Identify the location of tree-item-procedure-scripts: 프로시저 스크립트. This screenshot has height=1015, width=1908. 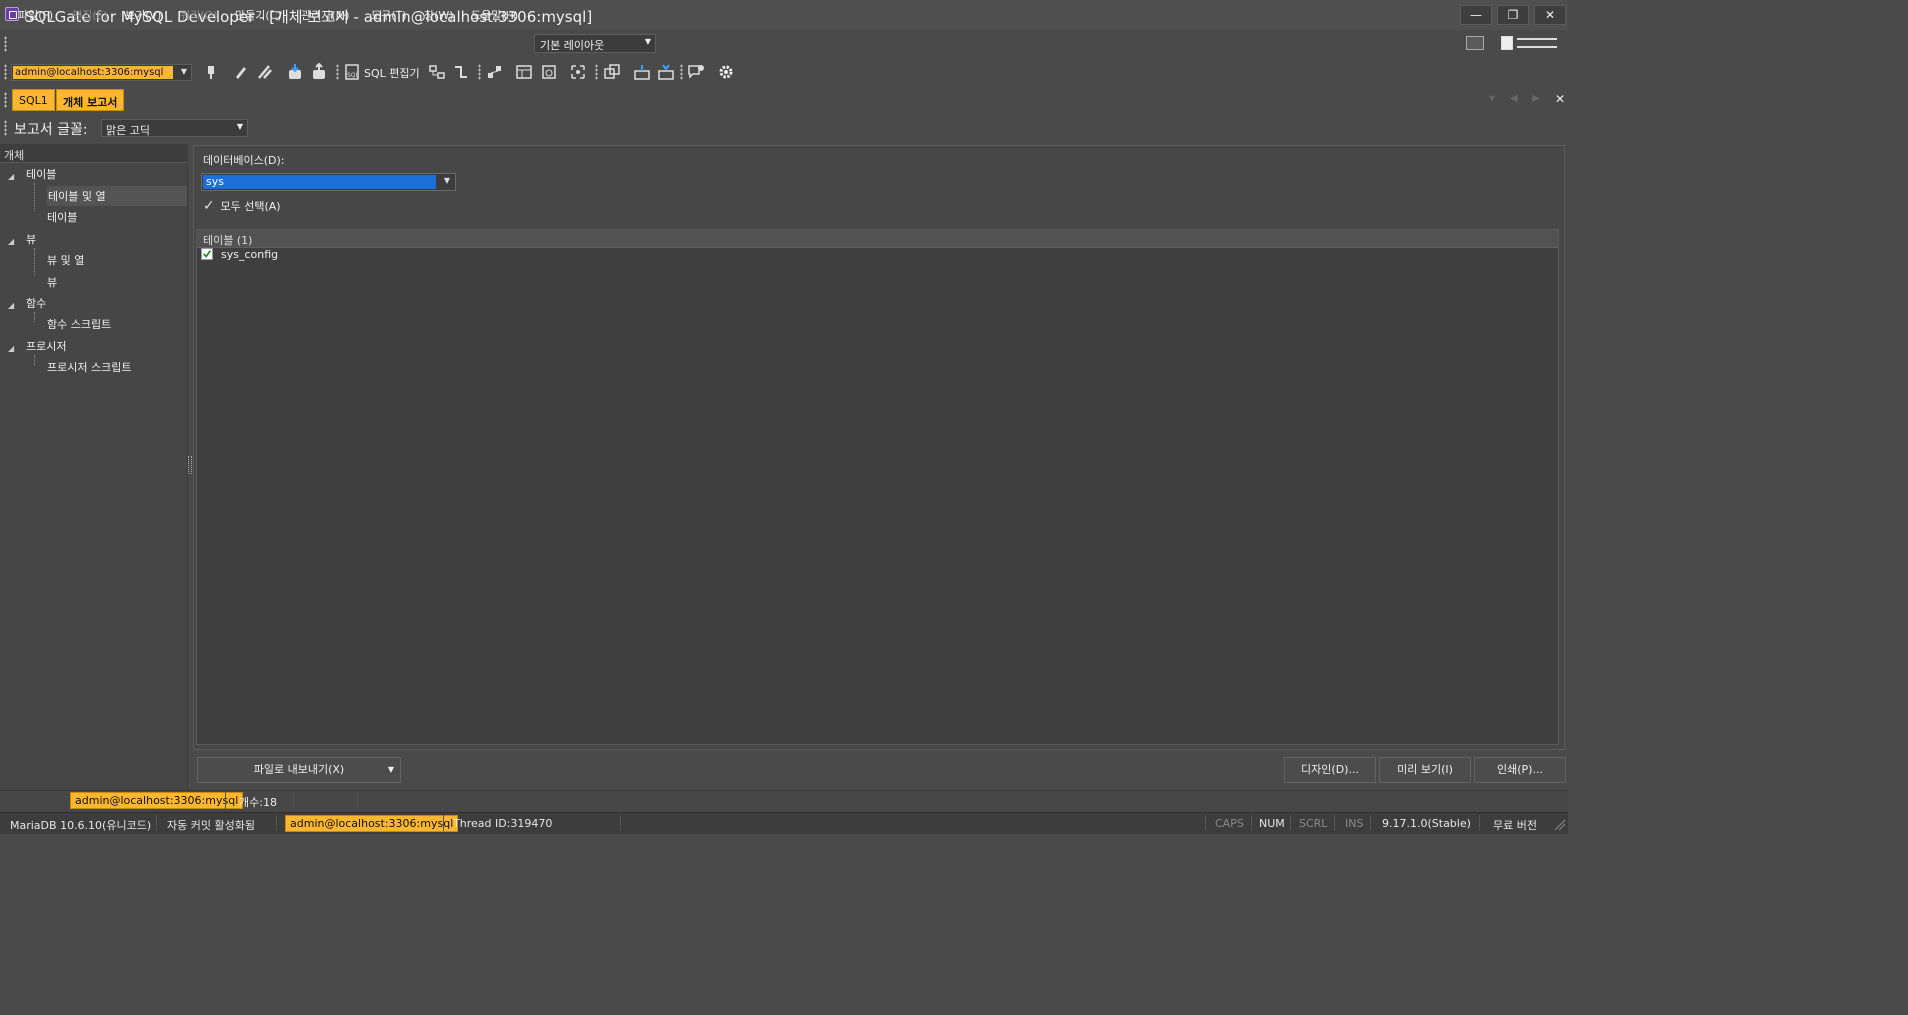
(89, 367).